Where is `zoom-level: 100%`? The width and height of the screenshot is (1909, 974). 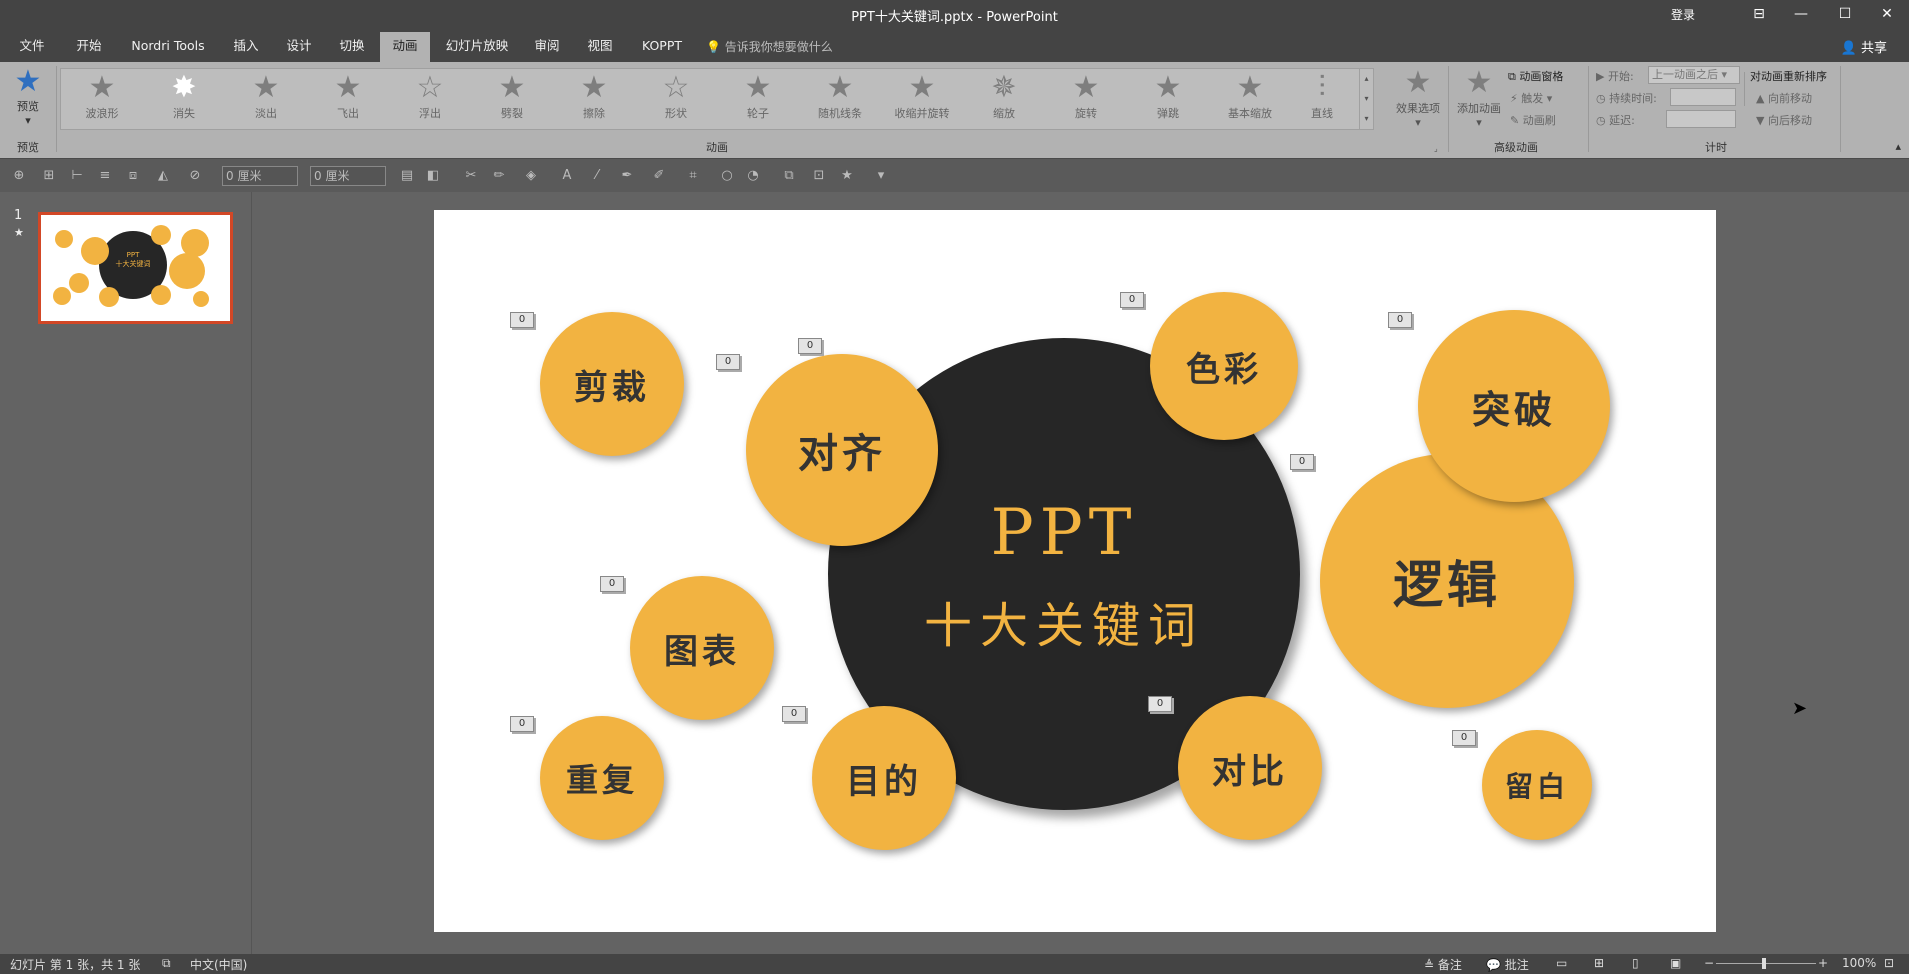
zoom-level: 100% is located at coordinates (1859, 963).